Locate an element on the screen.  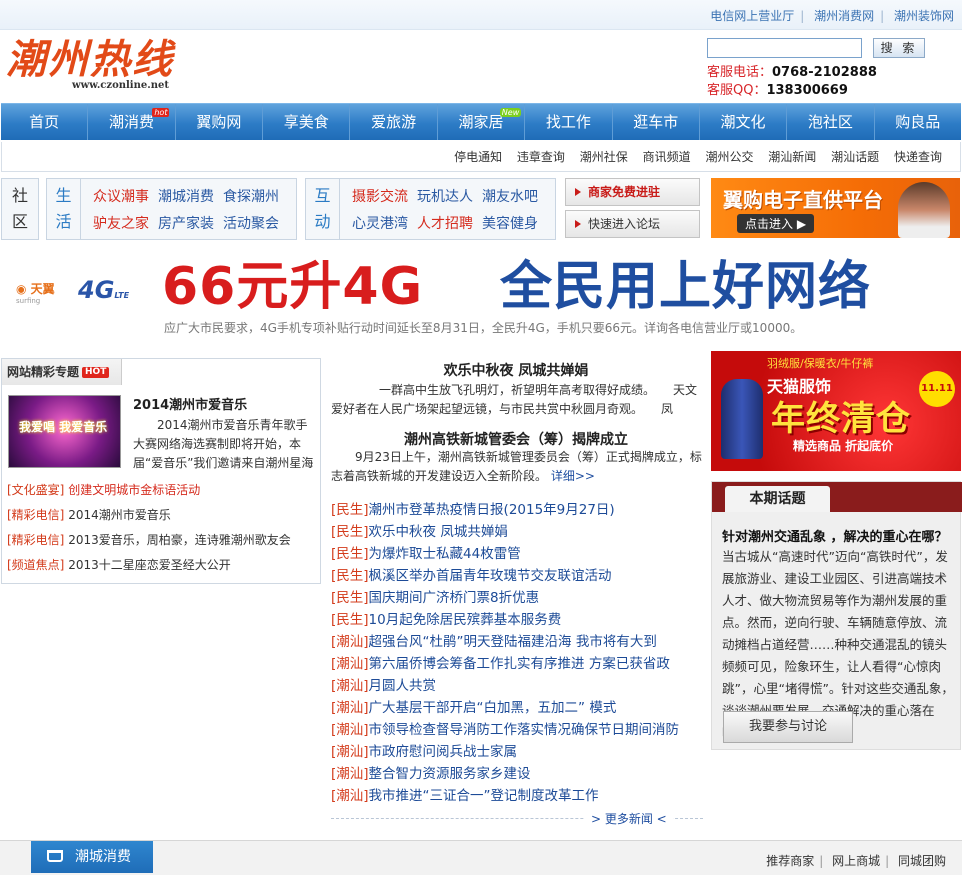
subnav-bus: 潮州公交 is located at coordinates (729, 157).